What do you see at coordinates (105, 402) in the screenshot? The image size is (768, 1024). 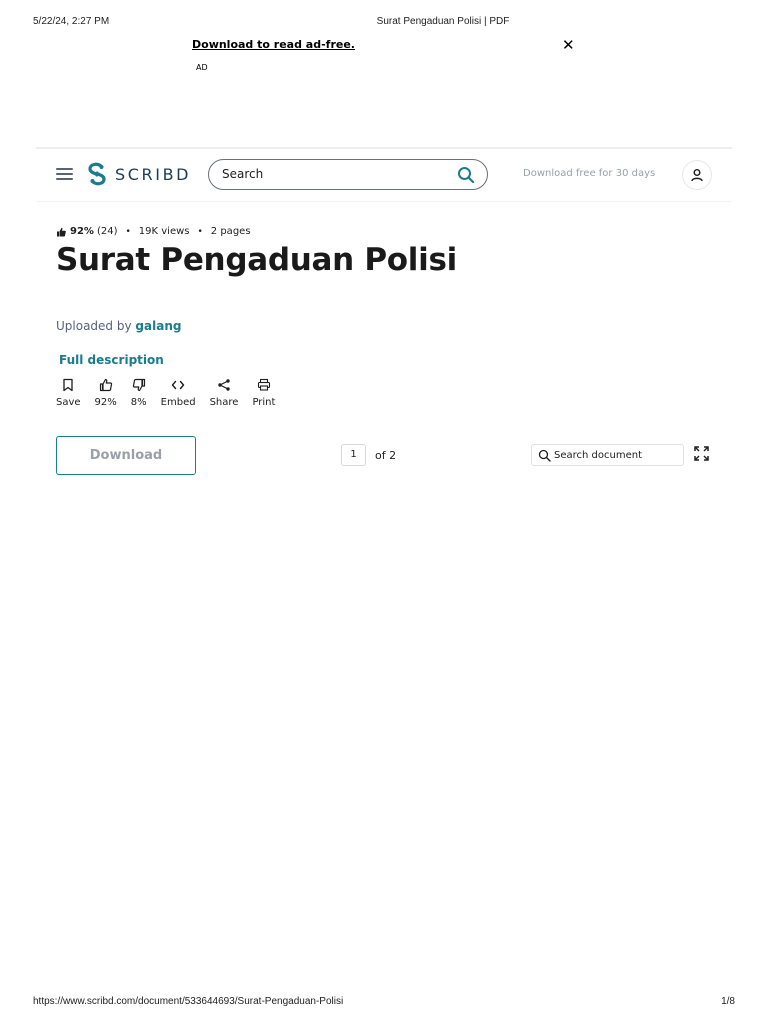 I see `upvote-label: 92%` at bounding box center [105, 402].